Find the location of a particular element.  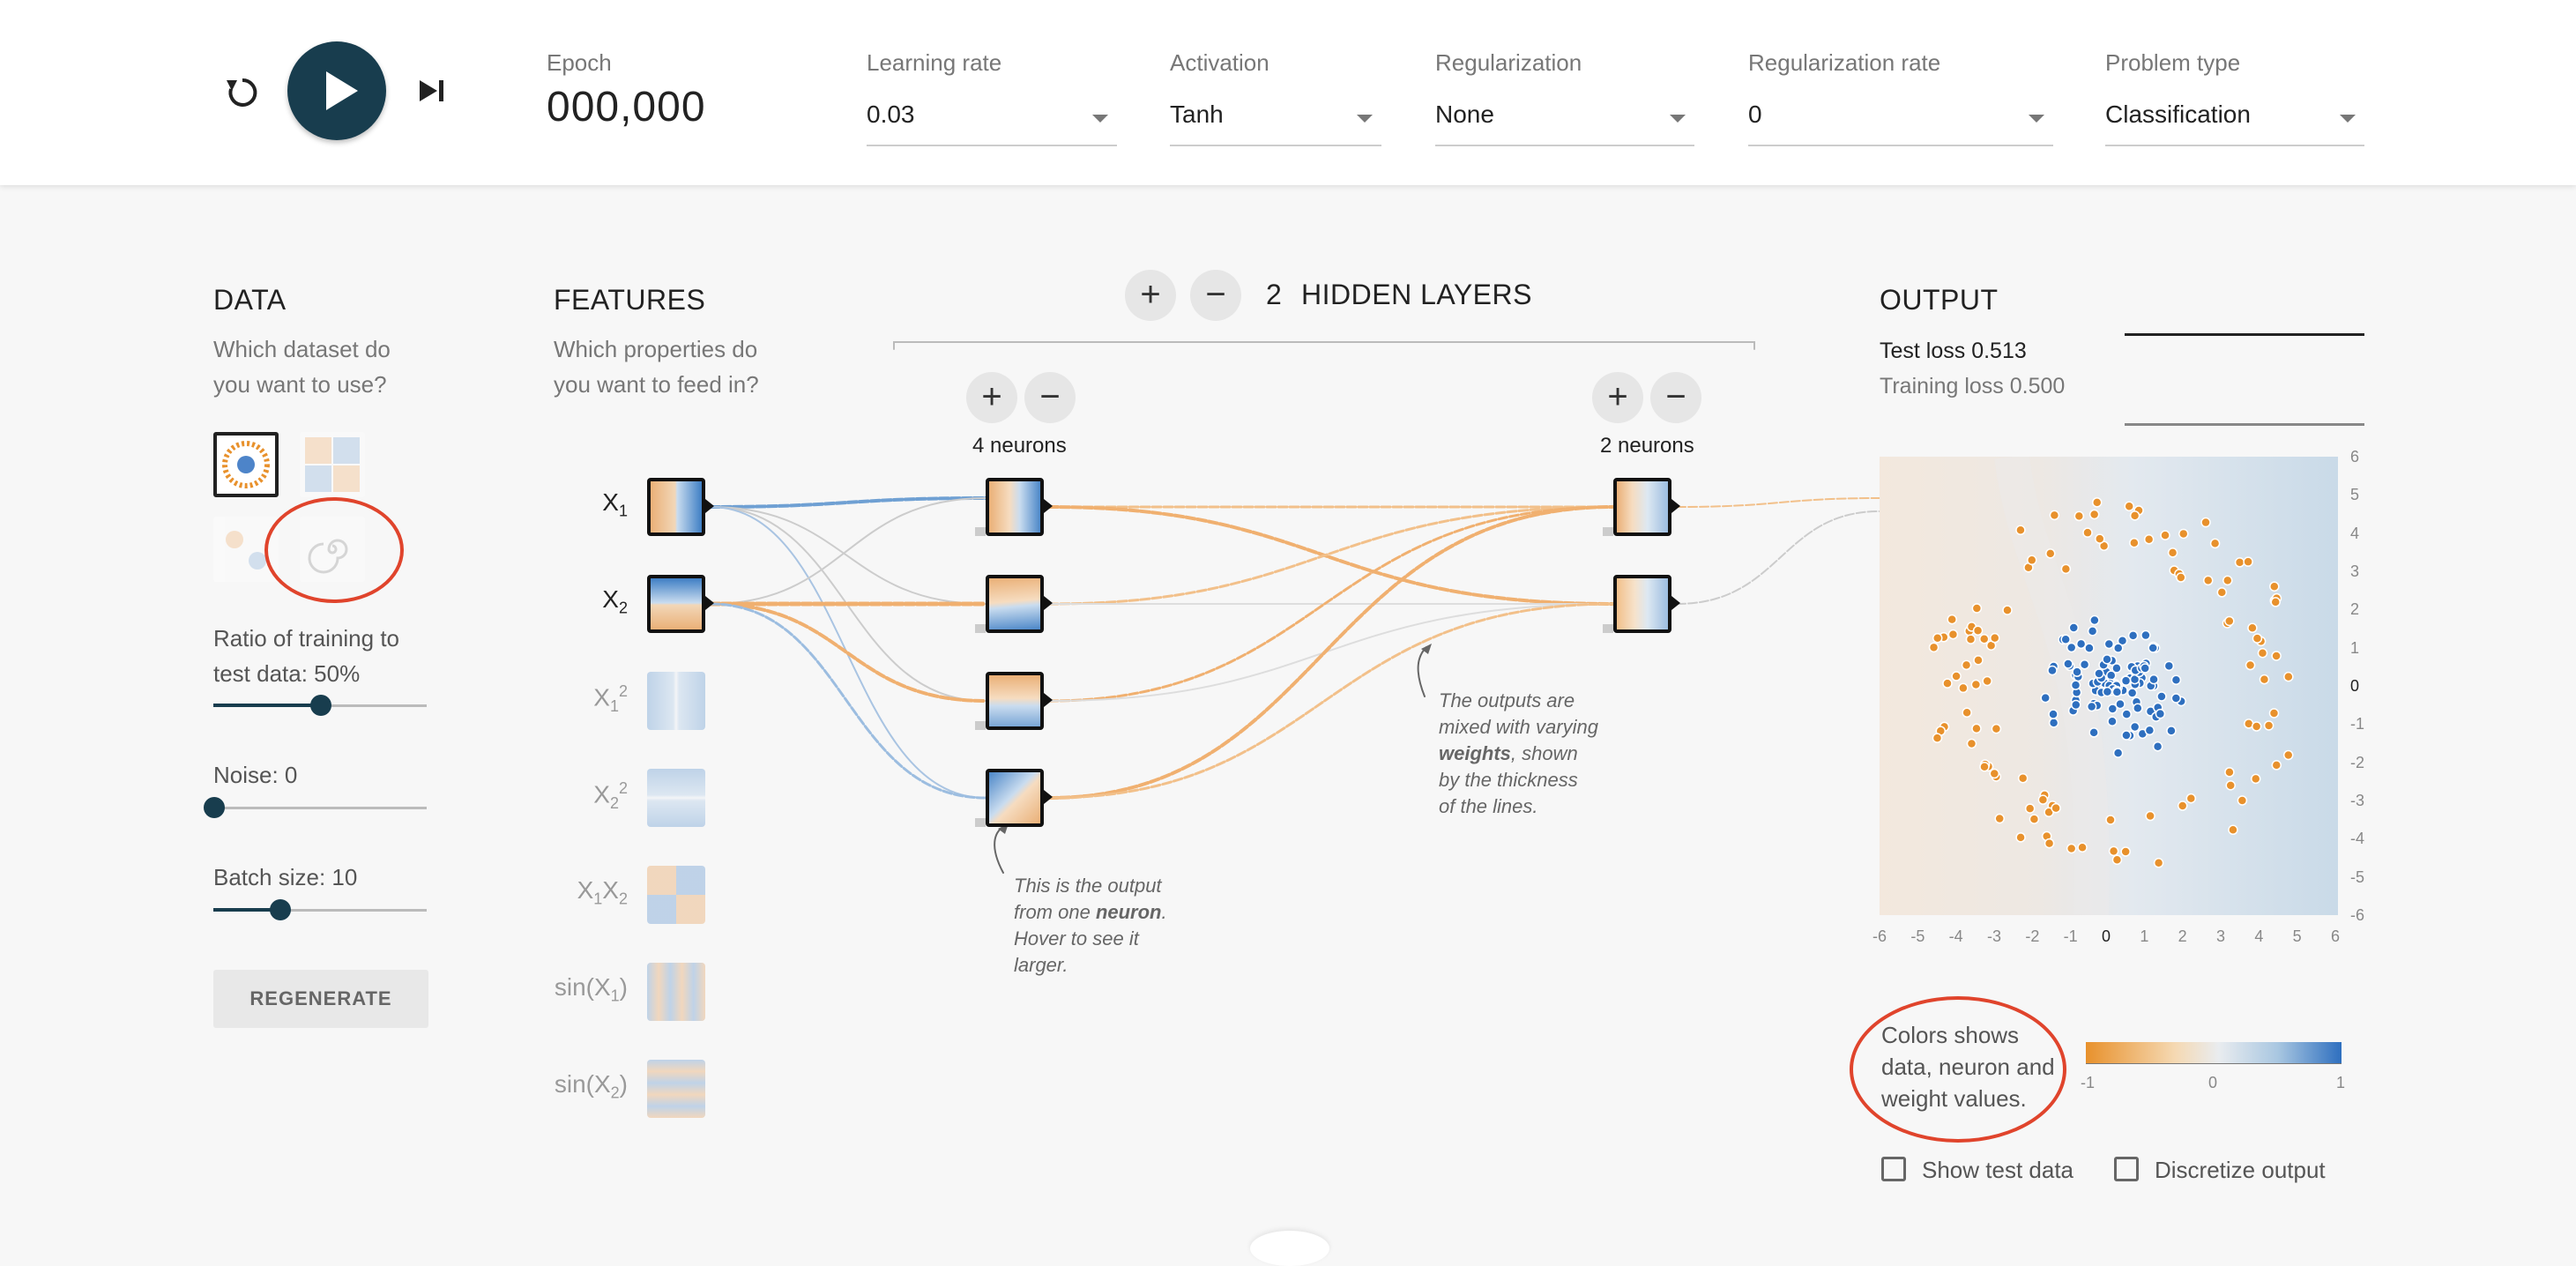

add-neuron-layer1-button: + is located at coordinates (992, 398).